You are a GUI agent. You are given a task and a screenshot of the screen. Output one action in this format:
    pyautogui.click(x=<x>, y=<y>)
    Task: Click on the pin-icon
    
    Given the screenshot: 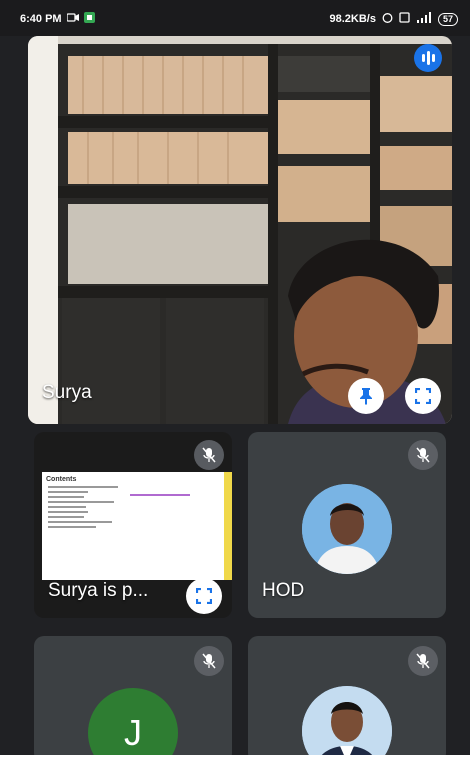 What is the action you would take?
    pyautogui.click(x=366, y=396)
    